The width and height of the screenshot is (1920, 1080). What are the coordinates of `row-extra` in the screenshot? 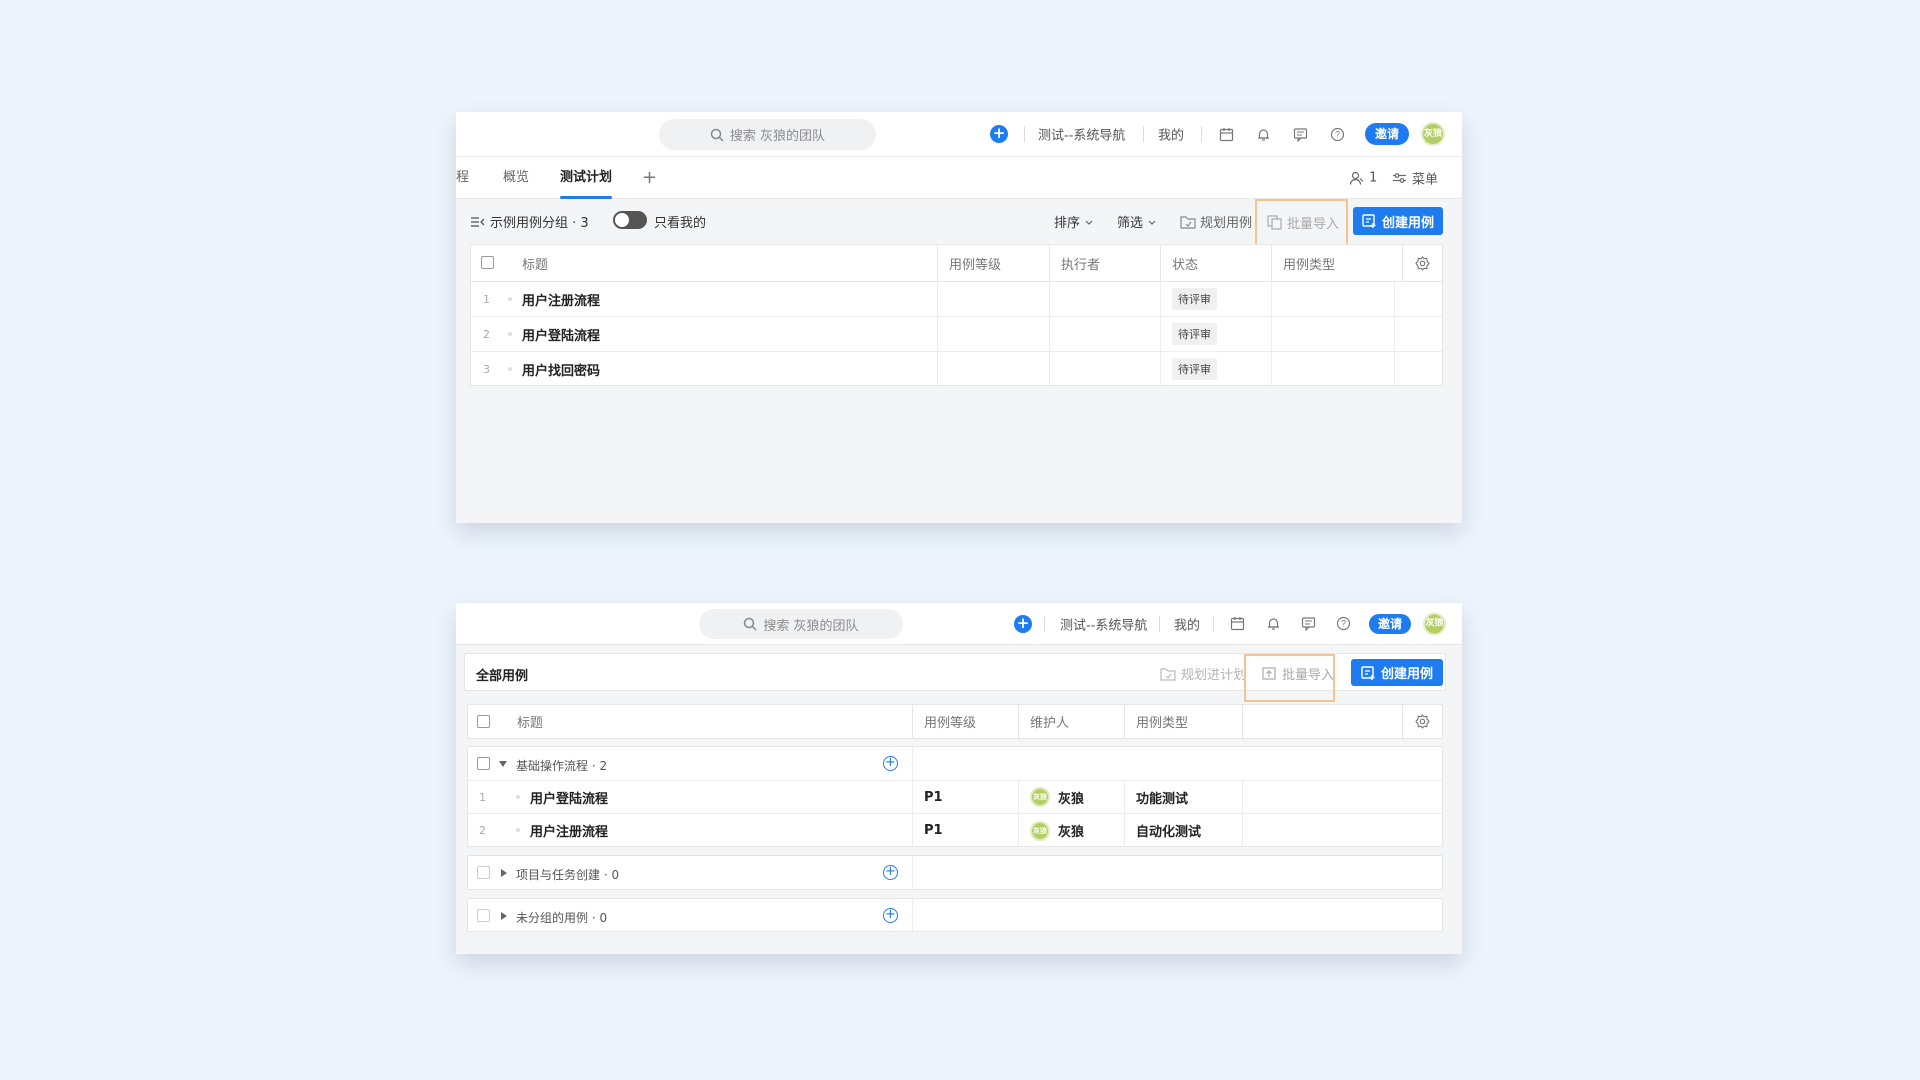 It's located at (1343, 797).